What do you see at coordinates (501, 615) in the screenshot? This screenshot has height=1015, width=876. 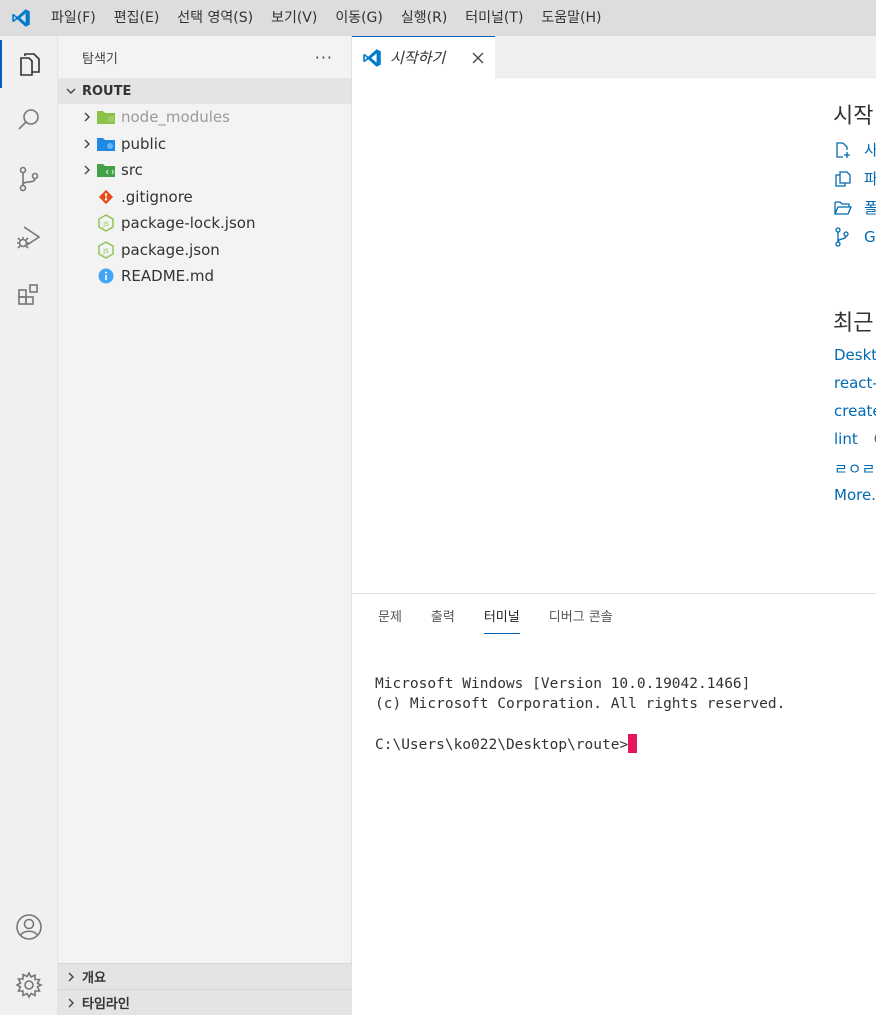 I see `tab-terminal: 터미널` at bounding box center [501, 615].